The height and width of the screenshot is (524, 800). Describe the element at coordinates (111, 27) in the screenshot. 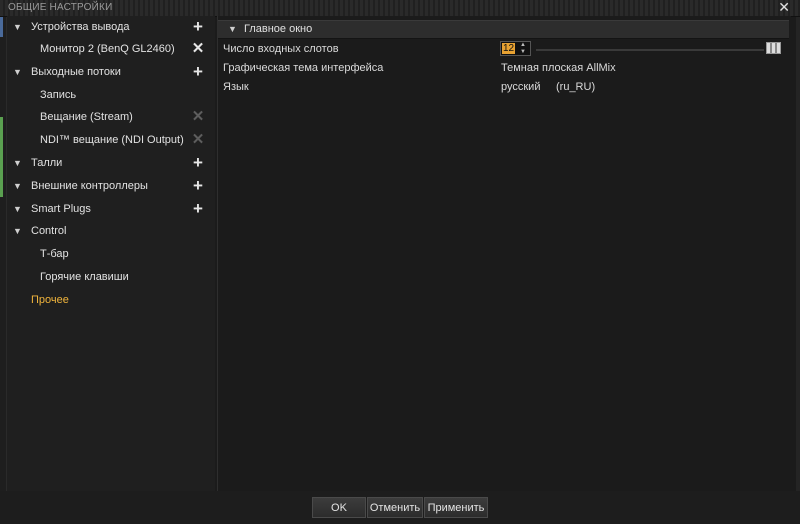

I see `sidebar-item-output-devices: ▼ Устройства вывода +` at that location.